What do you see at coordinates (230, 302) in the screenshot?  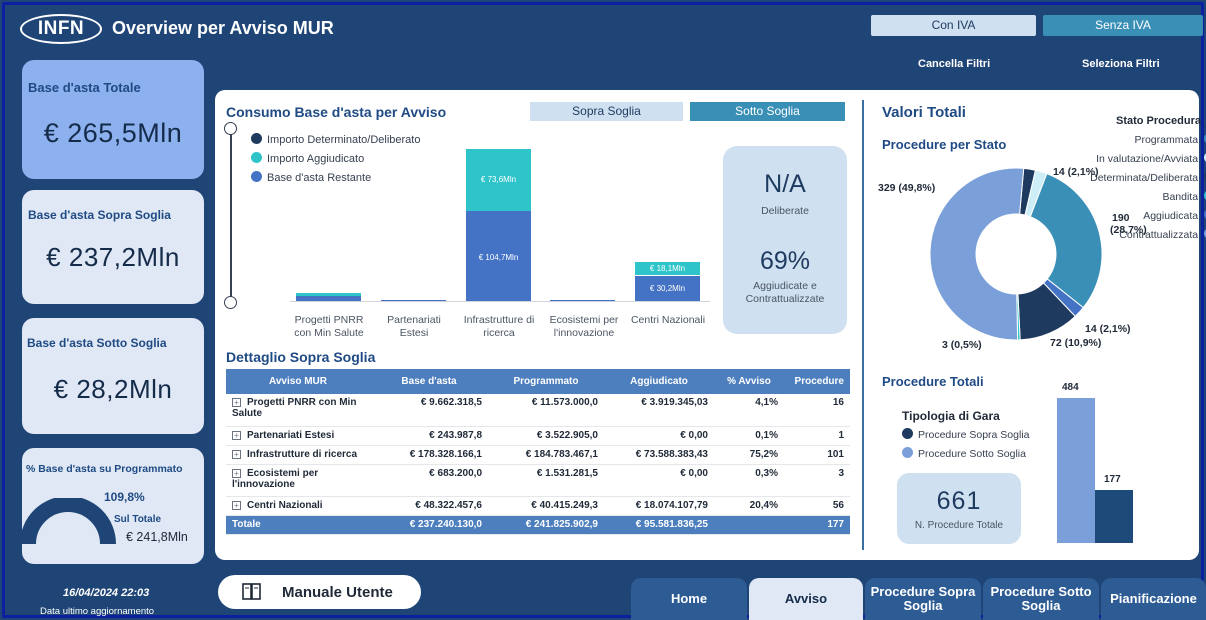 I see `range-slider-handle-bottom` at bounding box center [230, 302].